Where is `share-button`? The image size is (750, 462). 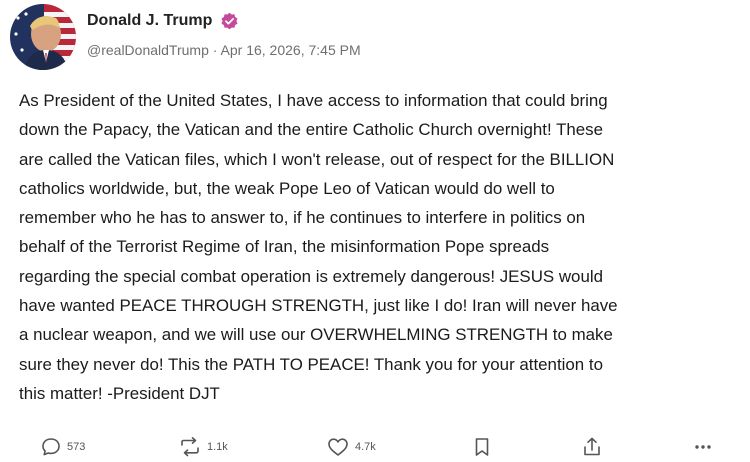 share-button is located at coordinates (592, 447).